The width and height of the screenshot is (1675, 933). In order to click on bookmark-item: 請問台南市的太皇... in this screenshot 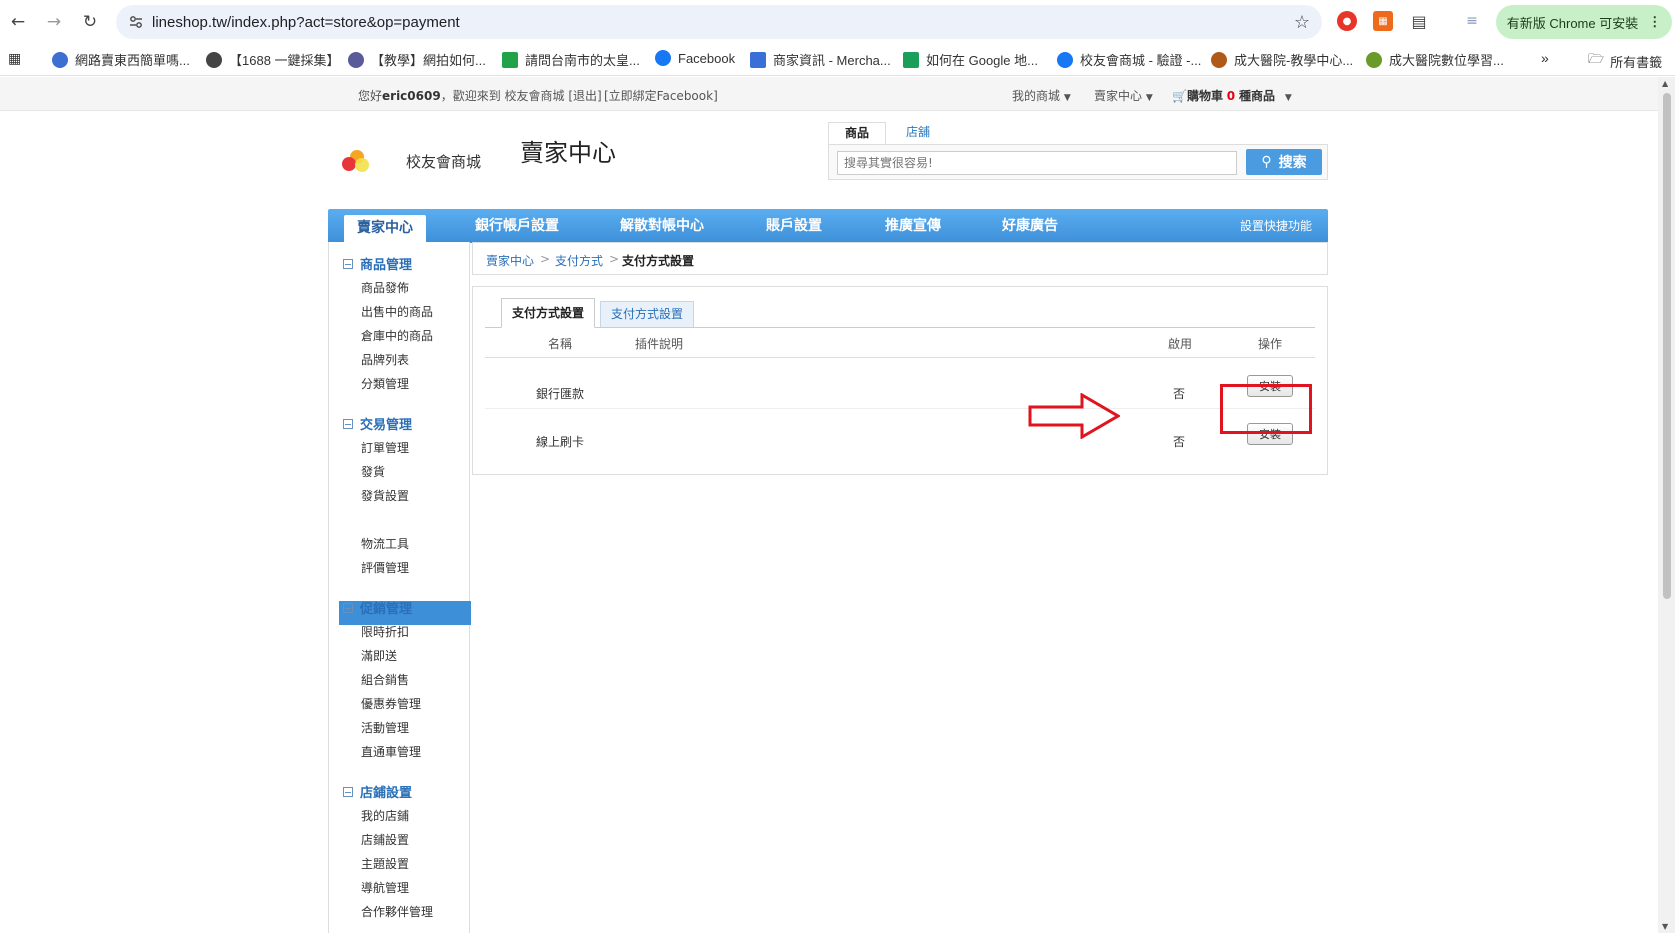, I will do `click(571, 59)`.